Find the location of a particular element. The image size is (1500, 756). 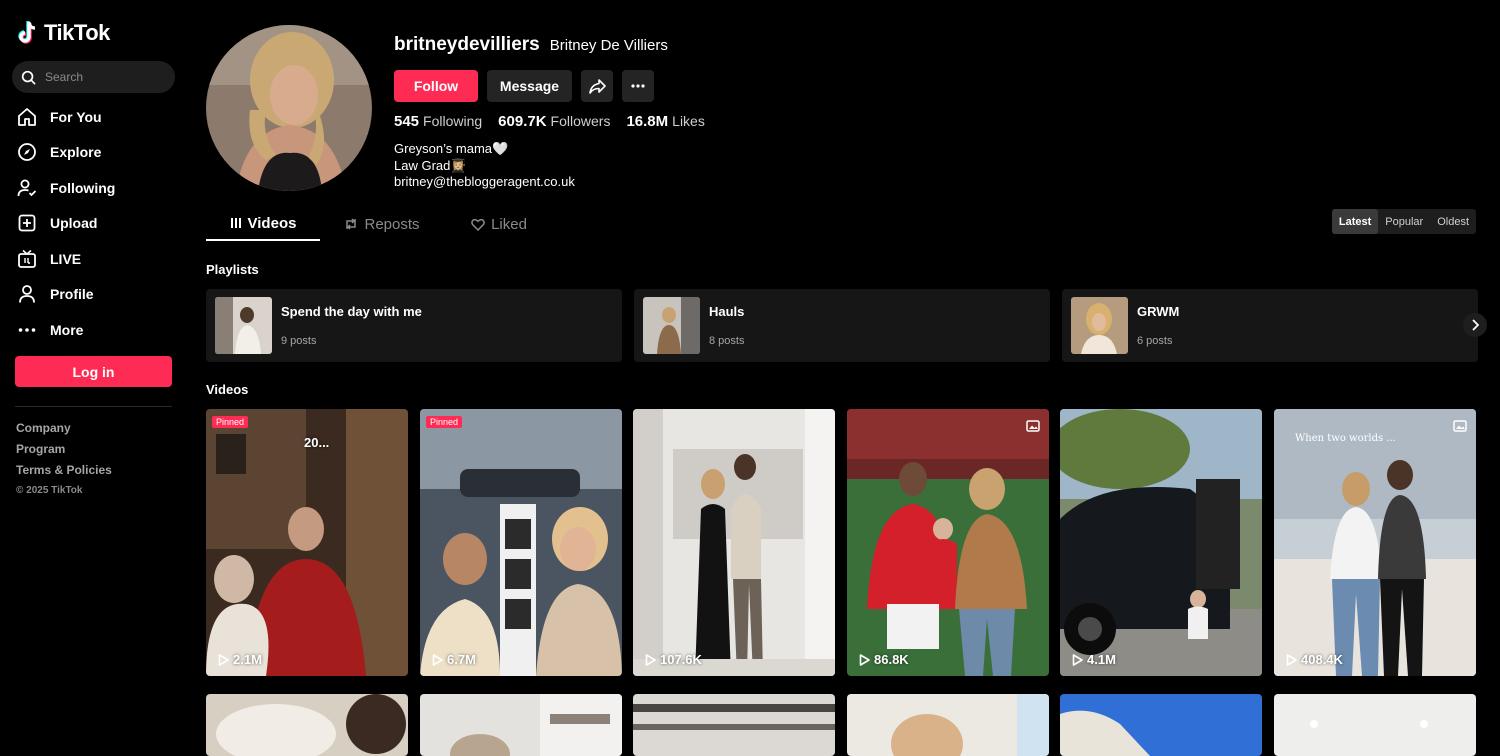

tiktok-logo: TikTok is located at coordinates (64, 33).